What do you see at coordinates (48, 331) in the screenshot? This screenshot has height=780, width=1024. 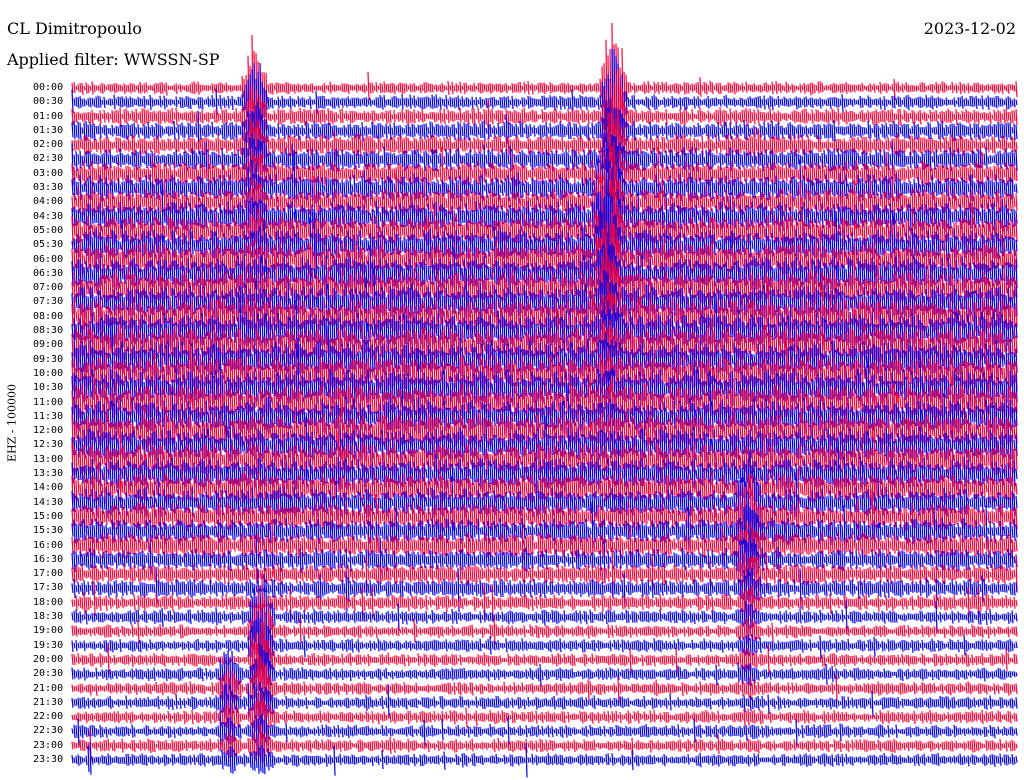 I see `time-tick-label: 08:30` at bounding box center [48, 331].